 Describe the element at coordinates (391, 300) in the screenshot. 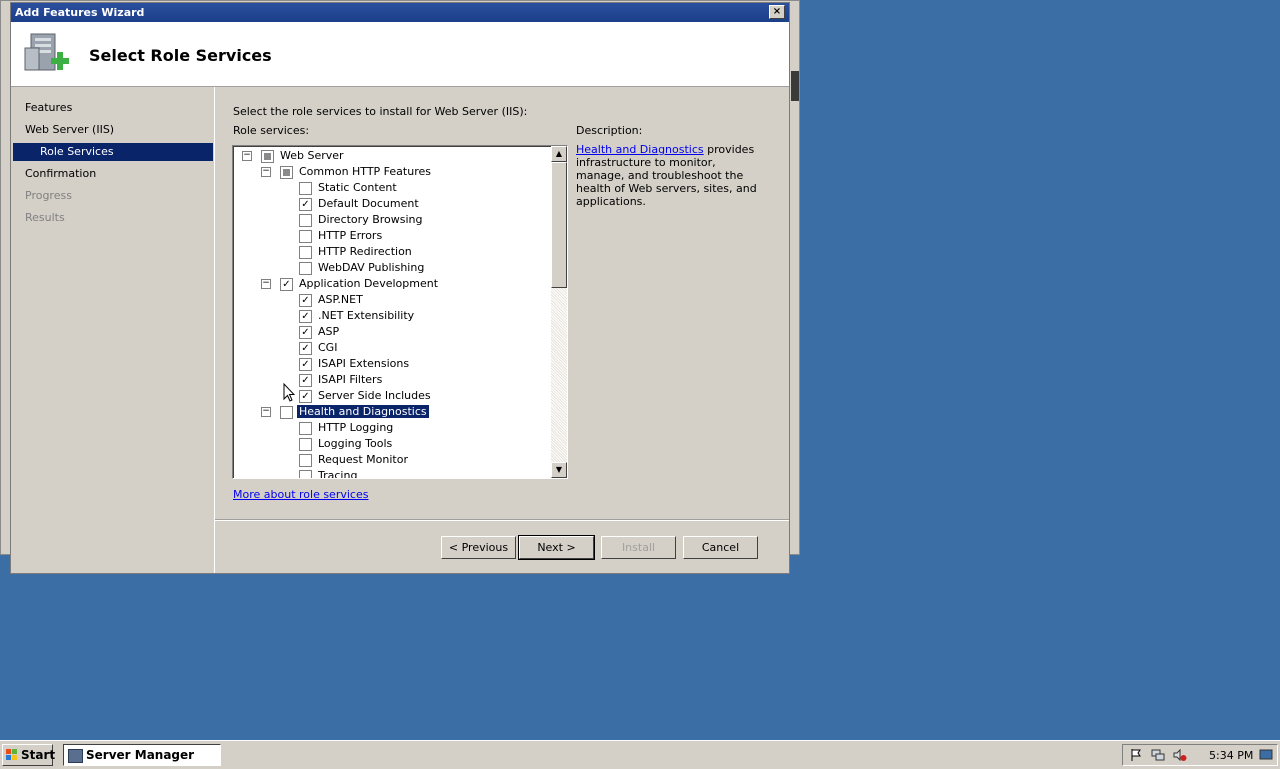

I see `tree-item: ✓ ASP.NET` at that location.